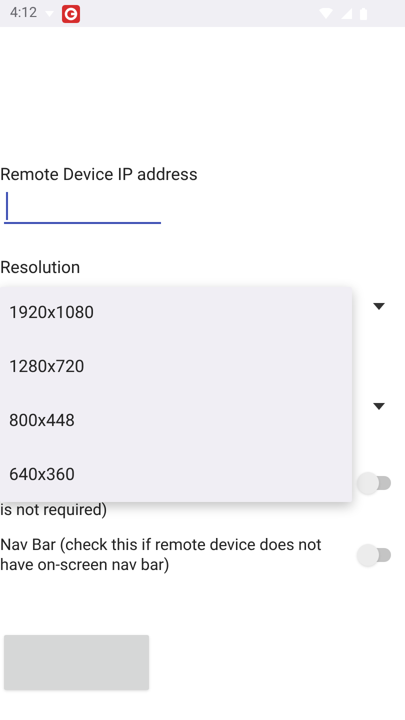 The width and height of the screenshot is (405, 720). What do you see at coordinates (7, 206) in the screenshot?
I see `text-cursor` at bounding box center [7, 206].